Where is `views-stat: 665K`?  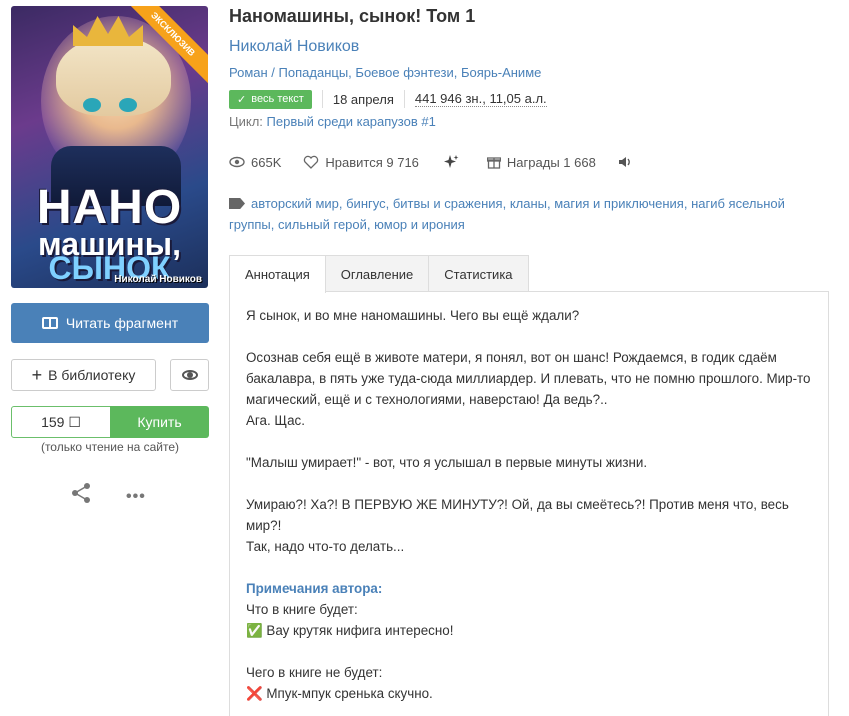 views-stat: 665K is located at coordinates (255, 162).